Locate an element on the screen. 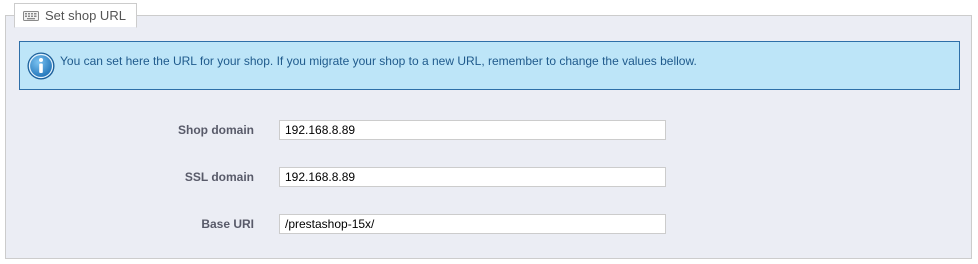  base-uri-input is located at coordinates (472, 224).